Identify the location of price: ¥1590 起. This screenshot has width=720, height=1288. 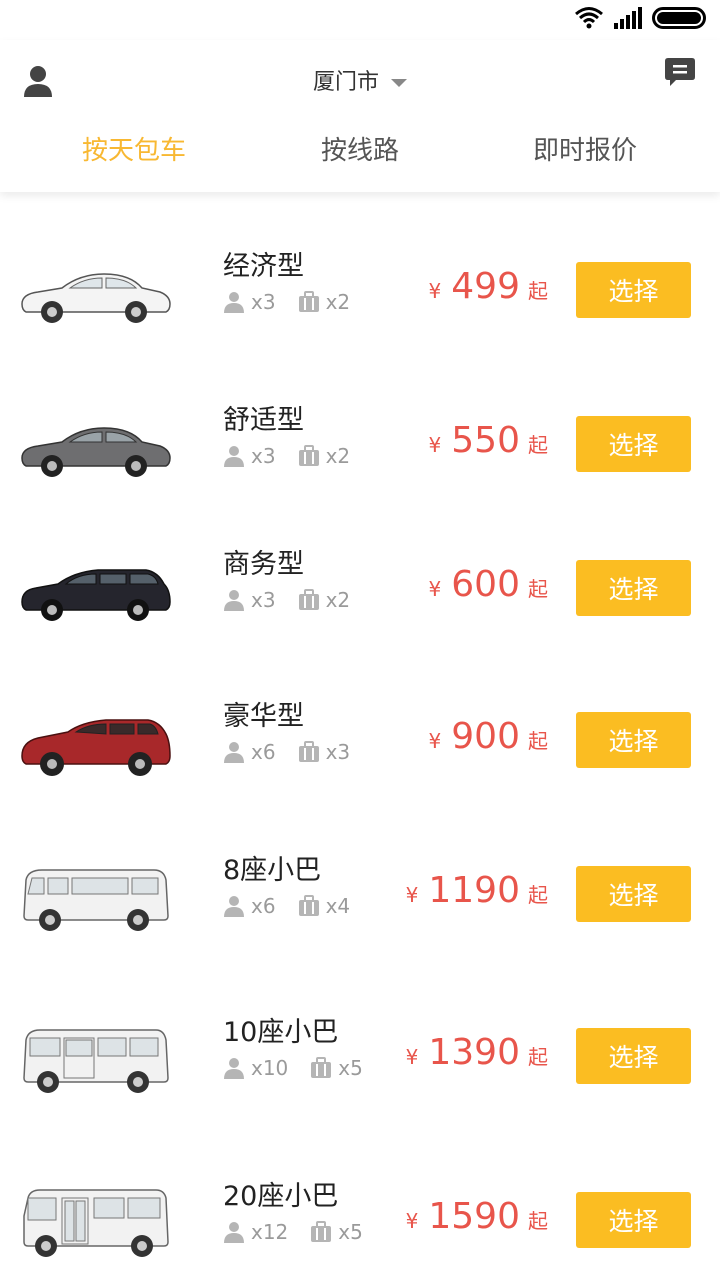
(477, 1216).